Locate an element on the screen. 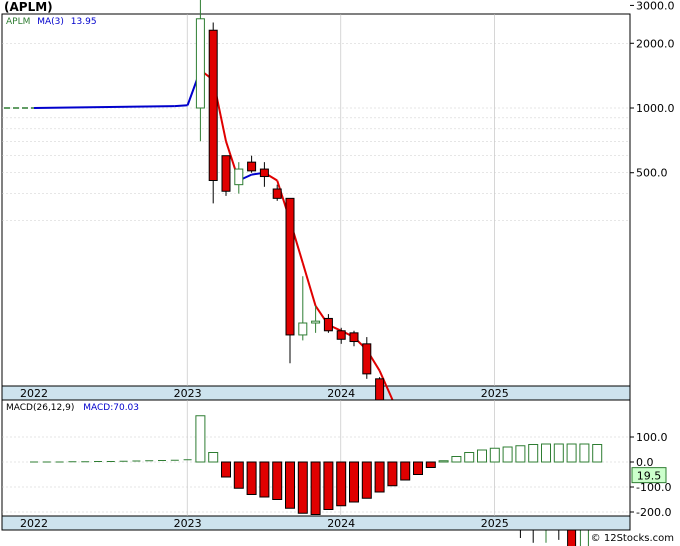  price-tick-label: 2000.0 is located at coordinates (655, 43).